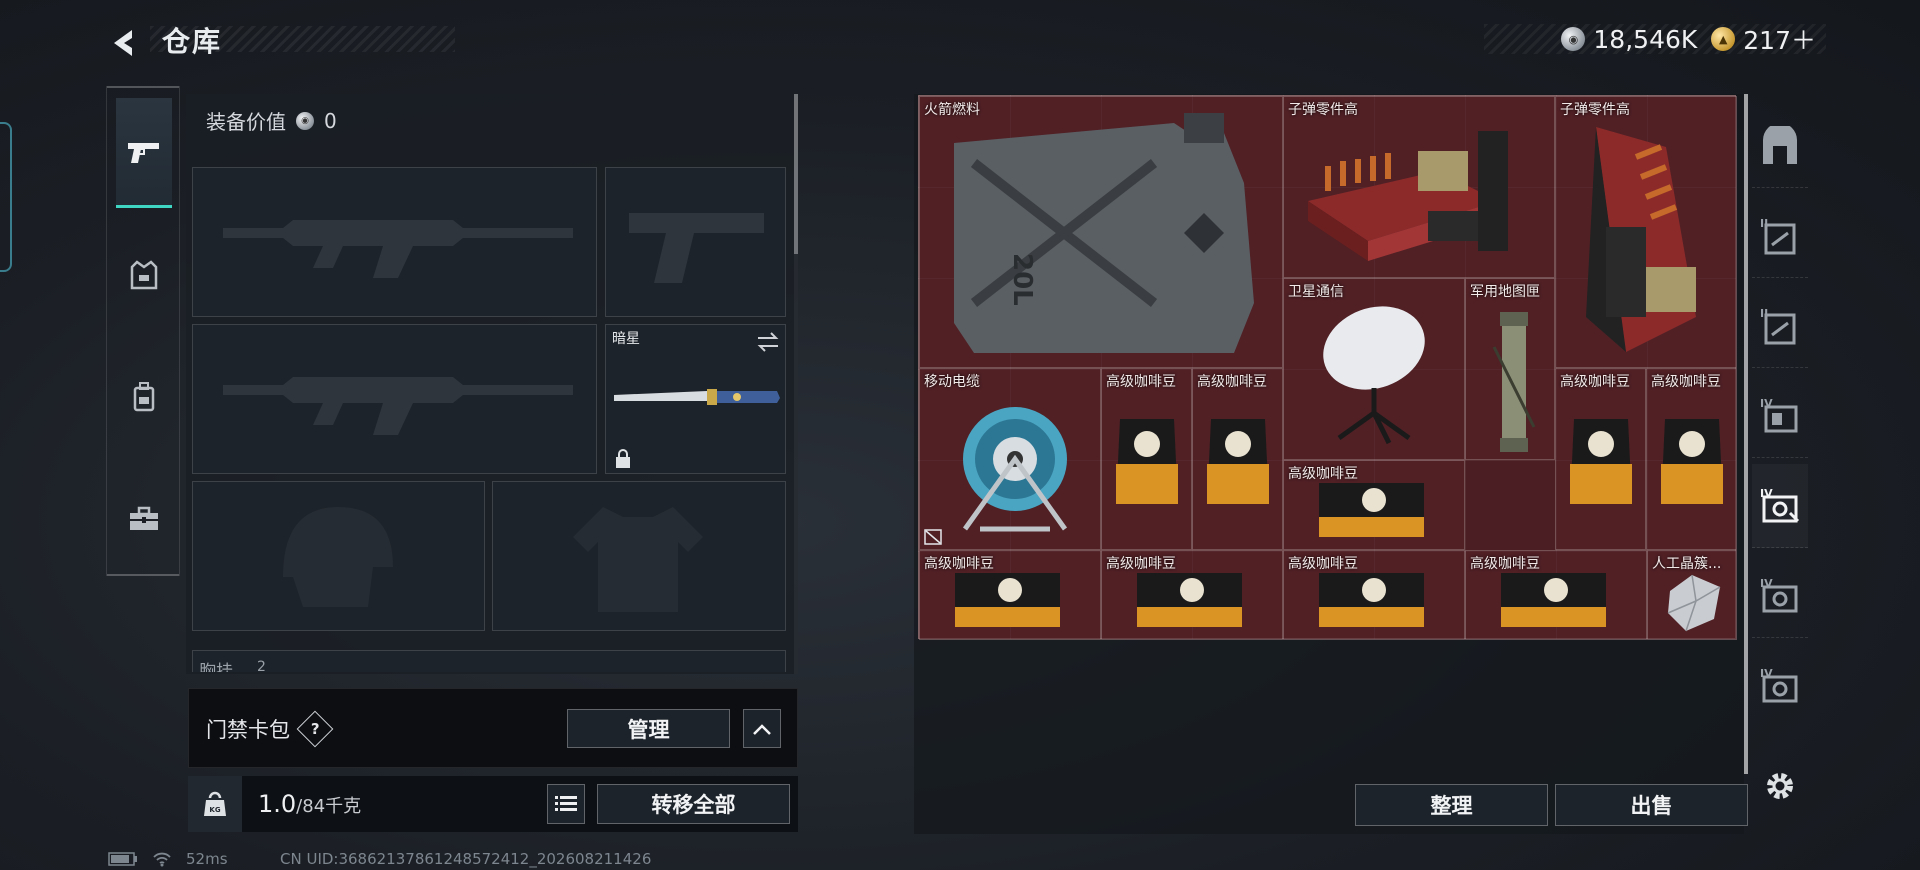  I want to click on stash-tab-5-active: IV, so click(1780, 506).